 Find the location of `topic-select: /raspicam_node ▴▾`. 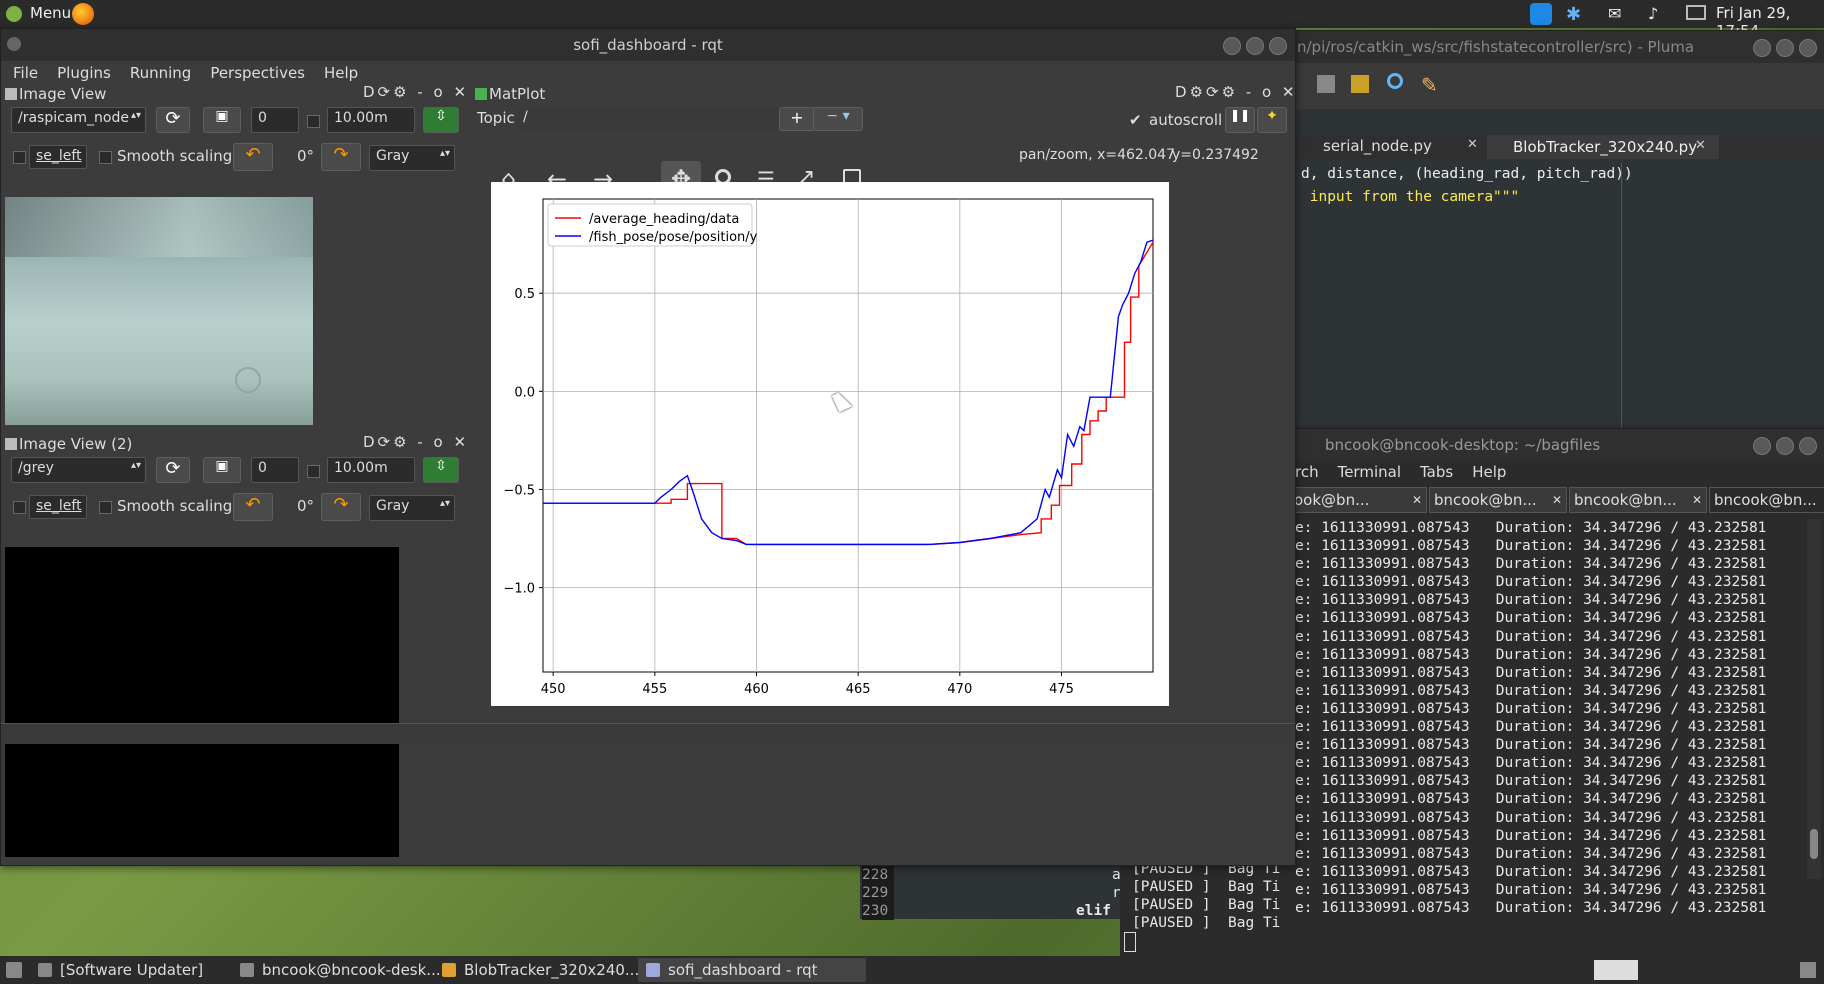

topic-select: /raspicam_node ▴▾ is located at coordinates (78, 120).